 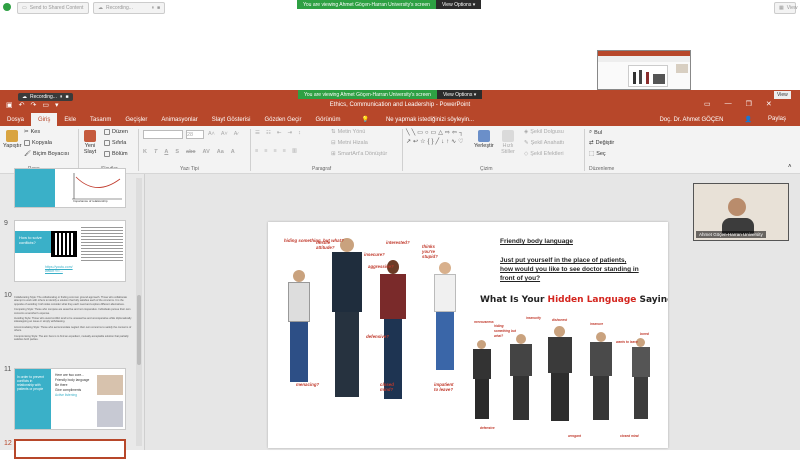 I want to click on minimize-icon: —, so click(x=728, y=104).